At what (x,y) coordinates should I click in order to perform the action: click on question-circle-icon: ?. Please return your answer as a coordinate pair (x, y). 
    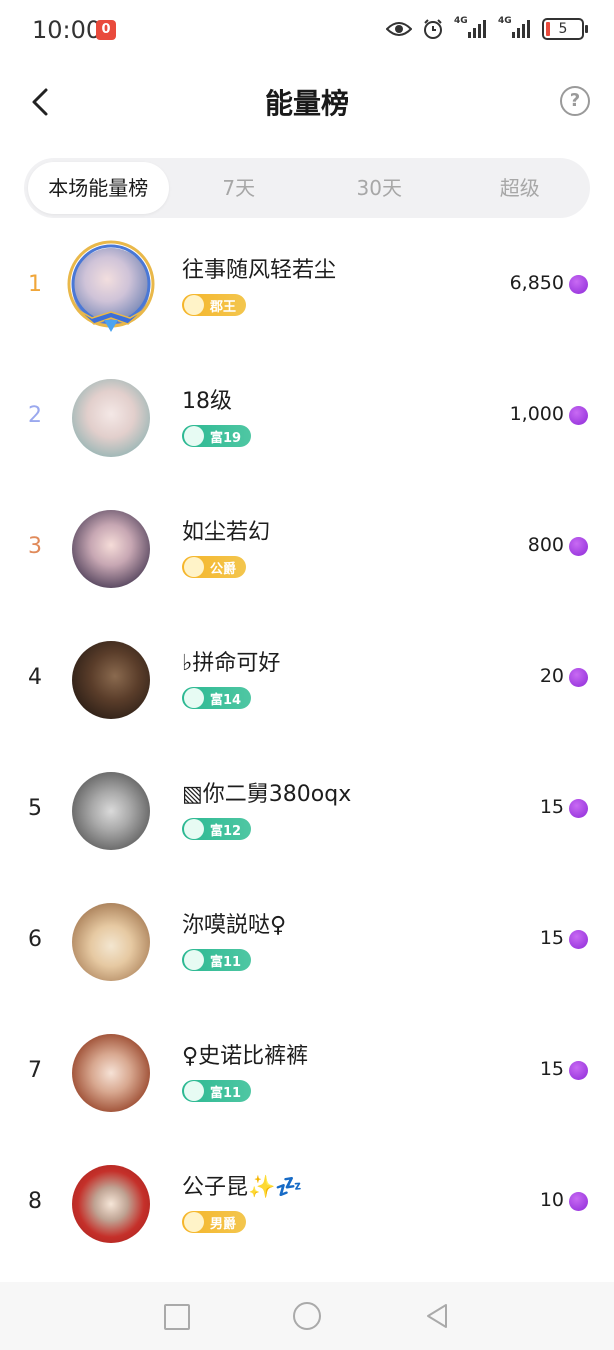
    Looking at the image, I should click on (575, 101).